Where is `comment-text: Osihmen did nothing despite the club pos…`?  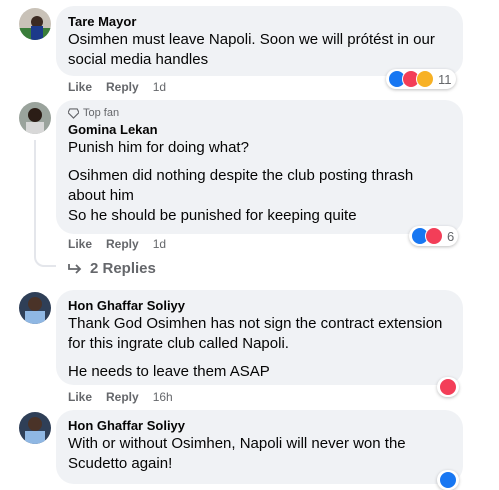
comment-text: Osihmen did nothing despite the club pos… is located at coordinates (241, 195).